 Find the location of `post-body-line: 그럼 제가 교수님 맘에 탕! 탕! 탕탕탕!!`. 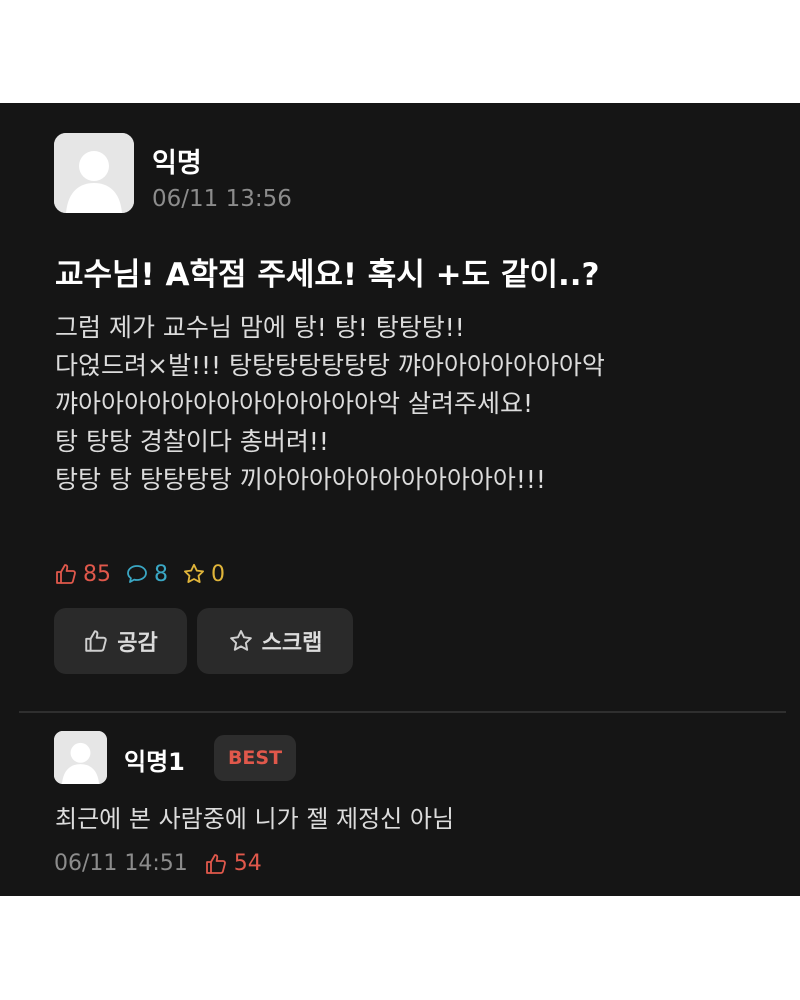

post-body-line: 그럼 제가 교수님 맘에 탕! 탕! 탕탕탕!! is located at coordinates (260, 327).